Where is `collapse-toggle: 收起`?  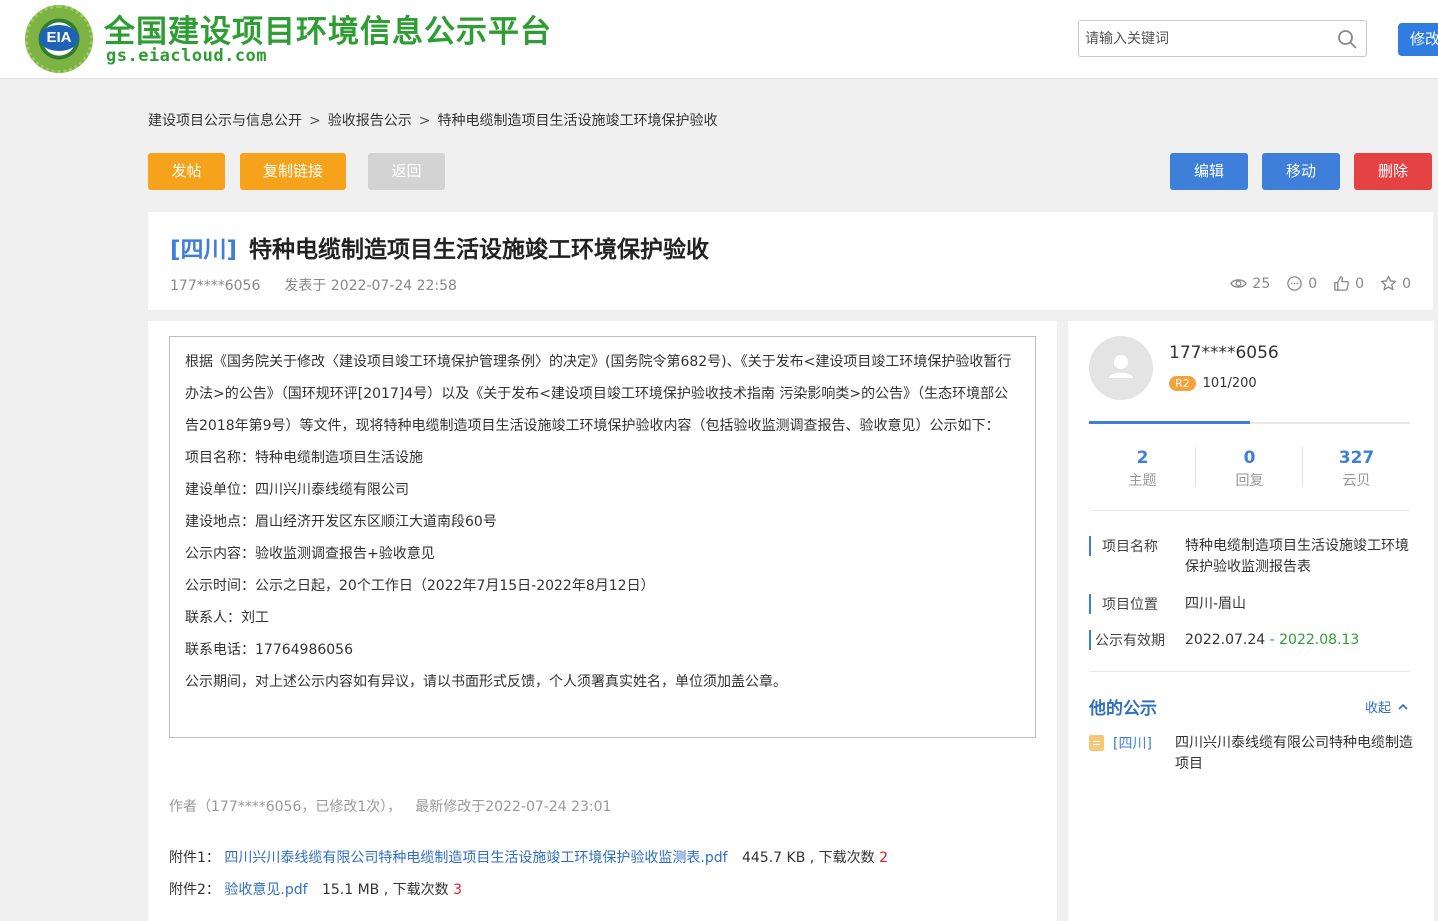
collapse-toggle: 收起 is located at coordinates (1387, 706).